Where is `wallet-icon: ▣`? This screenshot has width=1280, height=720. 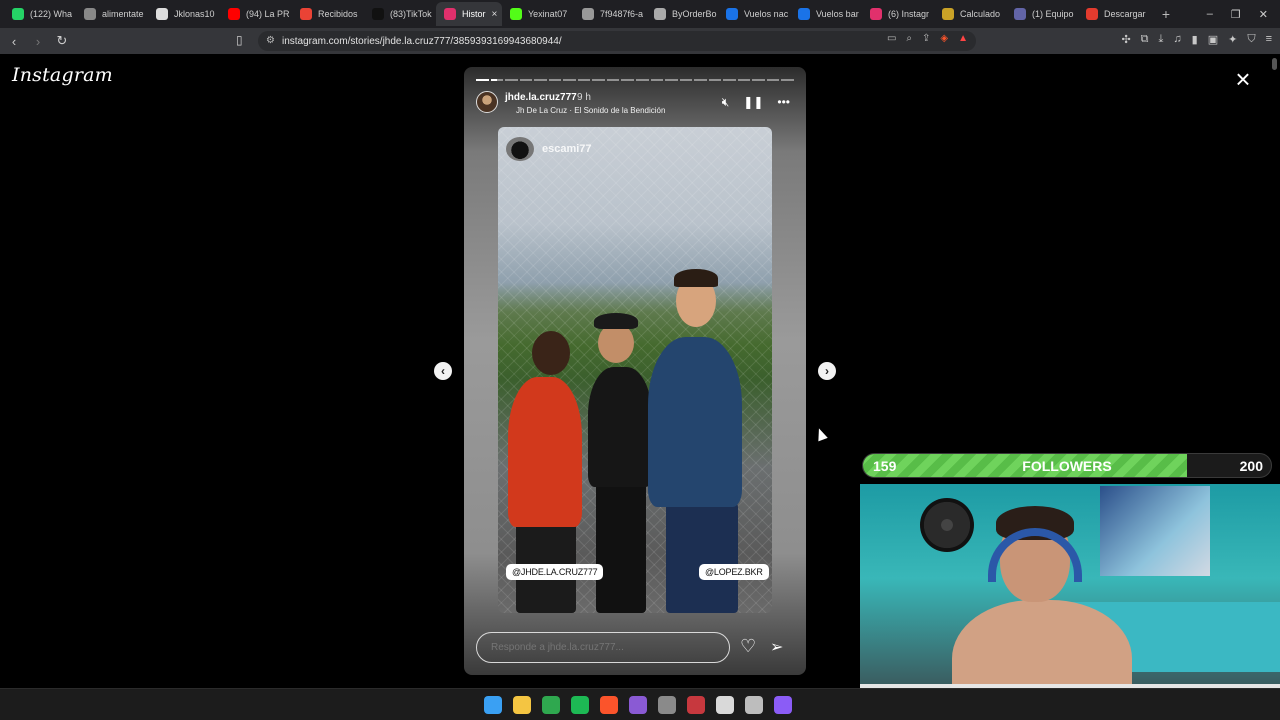 wallet-icon: ▣ is located at coordinates (1213, 39).